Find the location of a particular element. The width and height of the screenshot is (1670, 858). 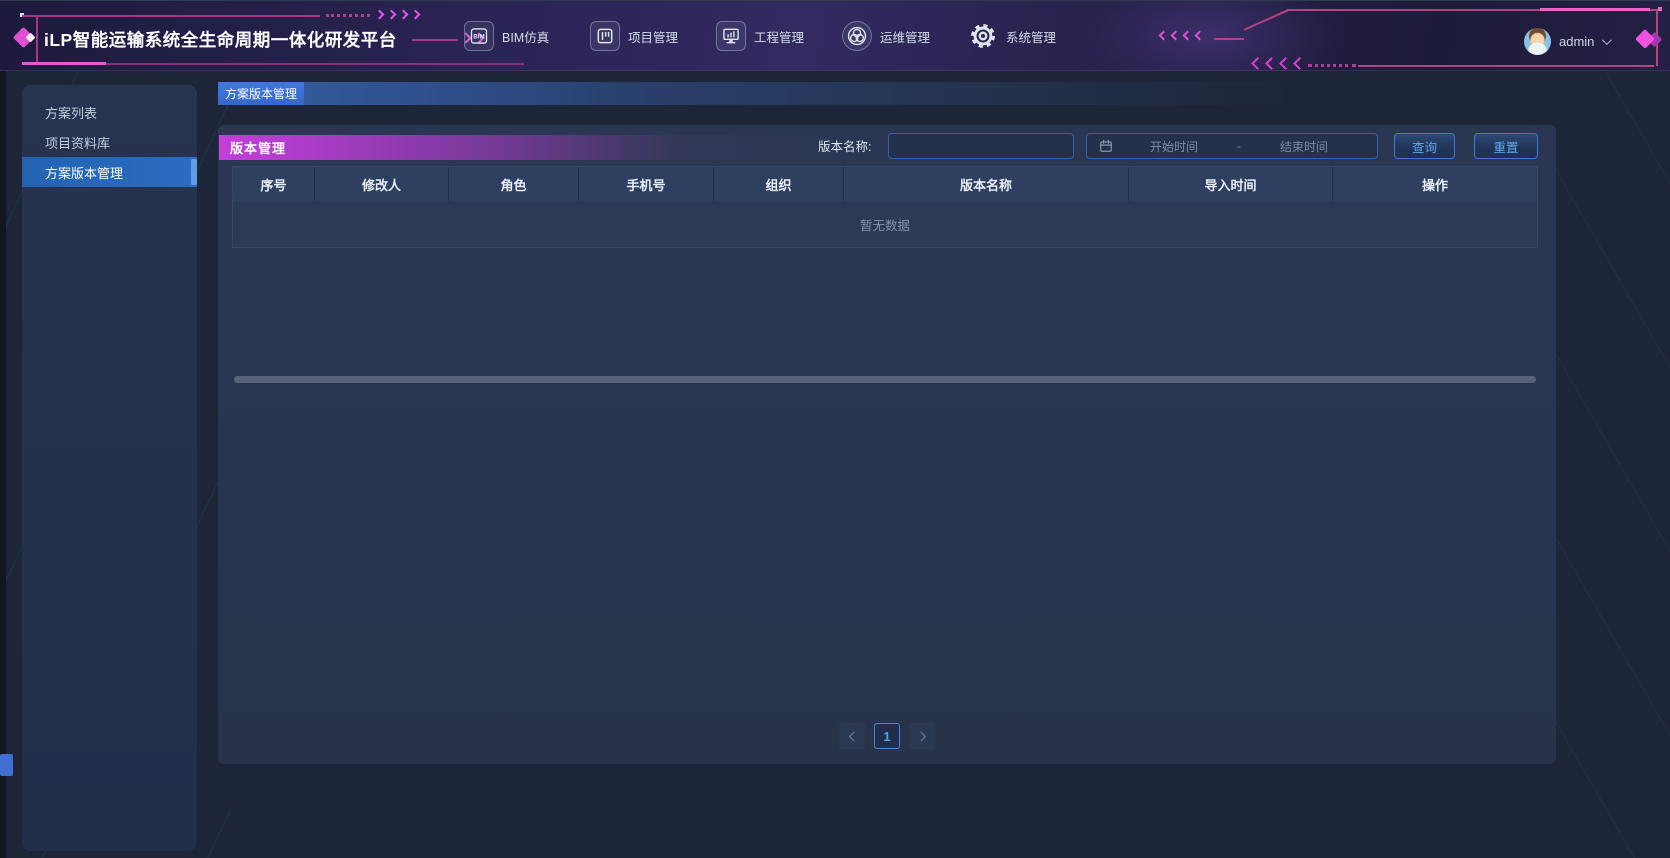

pagination: 1 is located at coordinates (887, 736).